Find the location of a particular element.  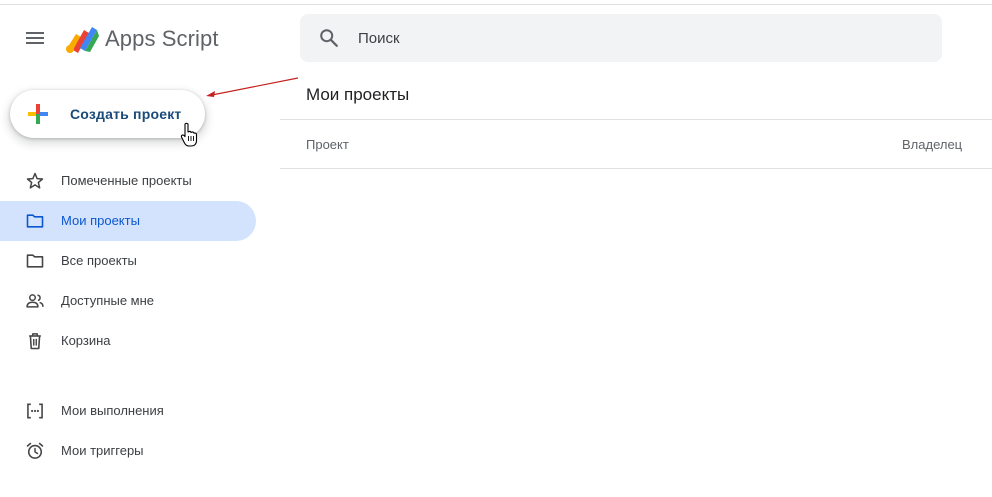

sidebar-item-label: Корзина is located at coordinates (86, 340).